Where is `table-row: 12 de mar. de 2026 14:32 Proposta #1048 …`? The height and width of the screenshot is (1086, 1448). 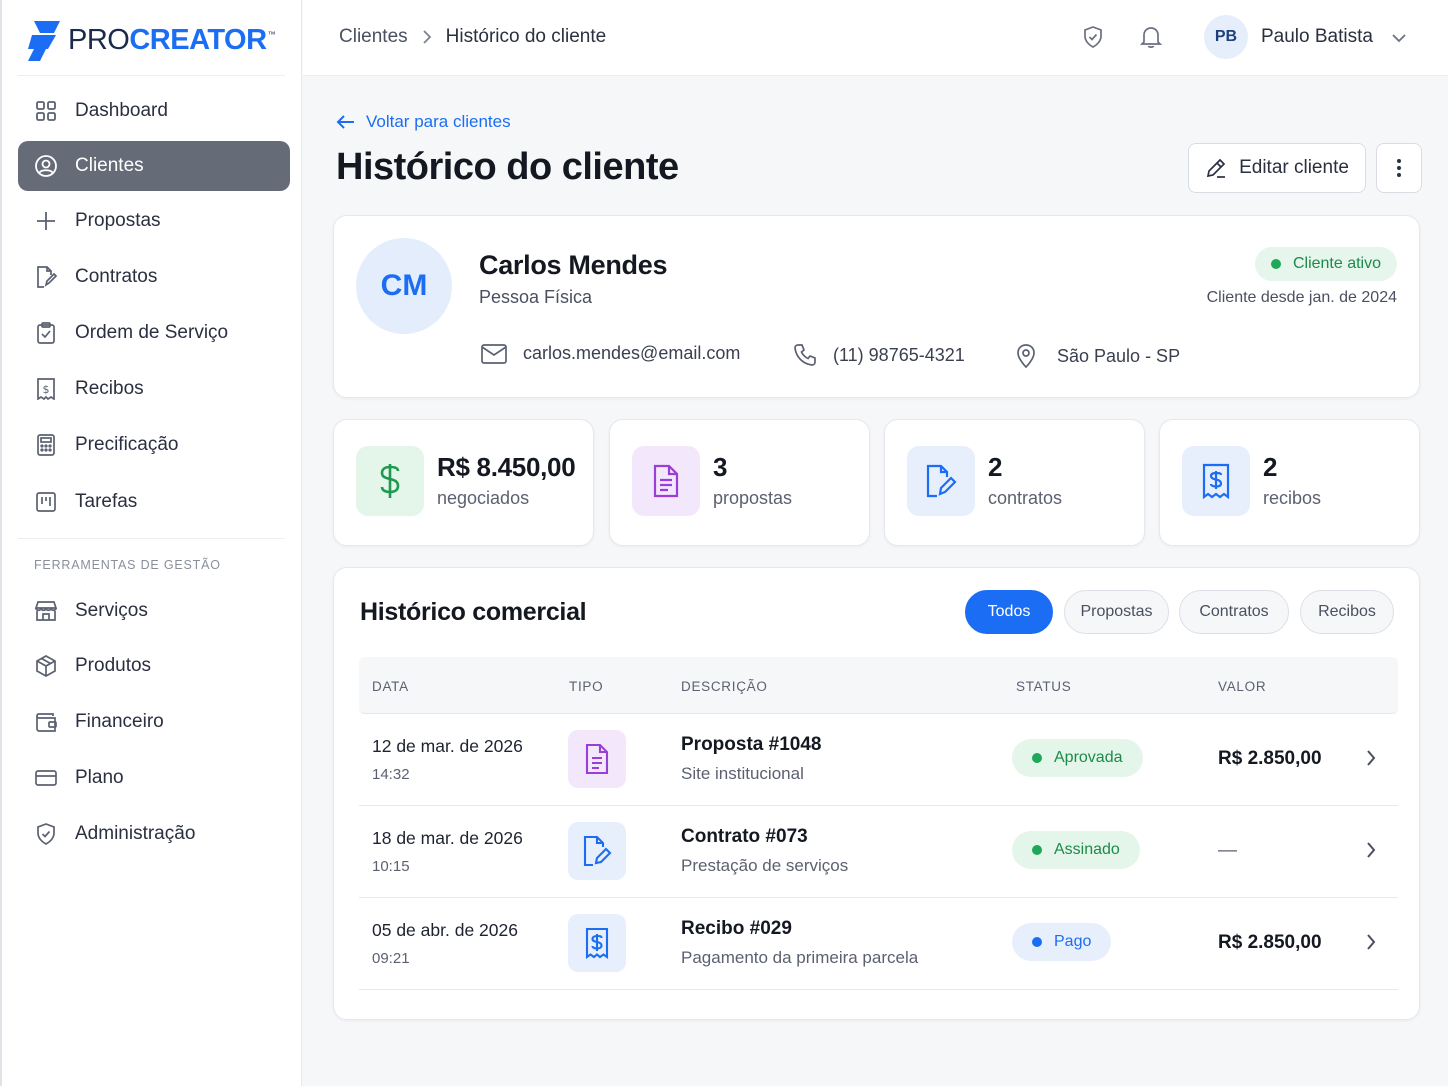
table-row: 12 de mar. de 2026 14:32 Proposta #1048 … is located at coordinates (878, 760).